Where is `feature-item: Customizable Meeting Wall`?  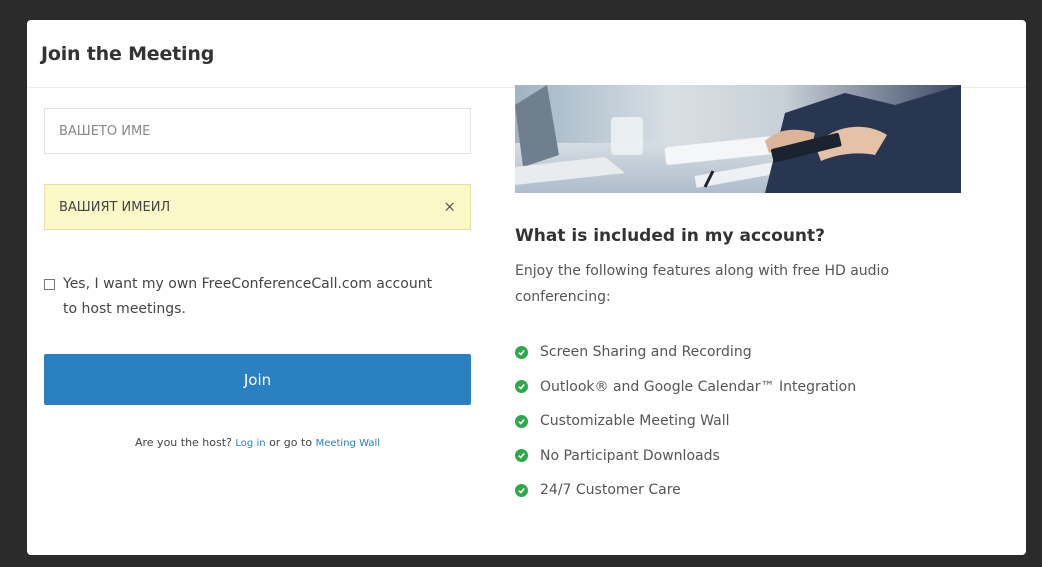 feature-item: Customizable Meeting Wall is located at coordinates (738, 421).